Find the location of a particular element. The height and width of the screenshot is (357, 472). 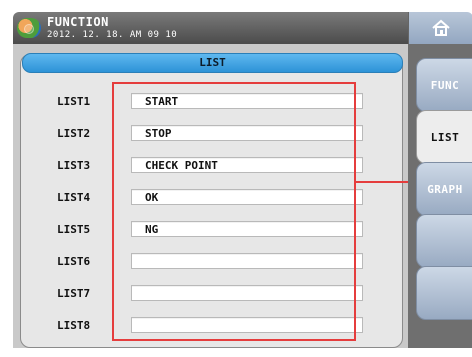

list-label: LIST2 is located at coordinates (74, 133).